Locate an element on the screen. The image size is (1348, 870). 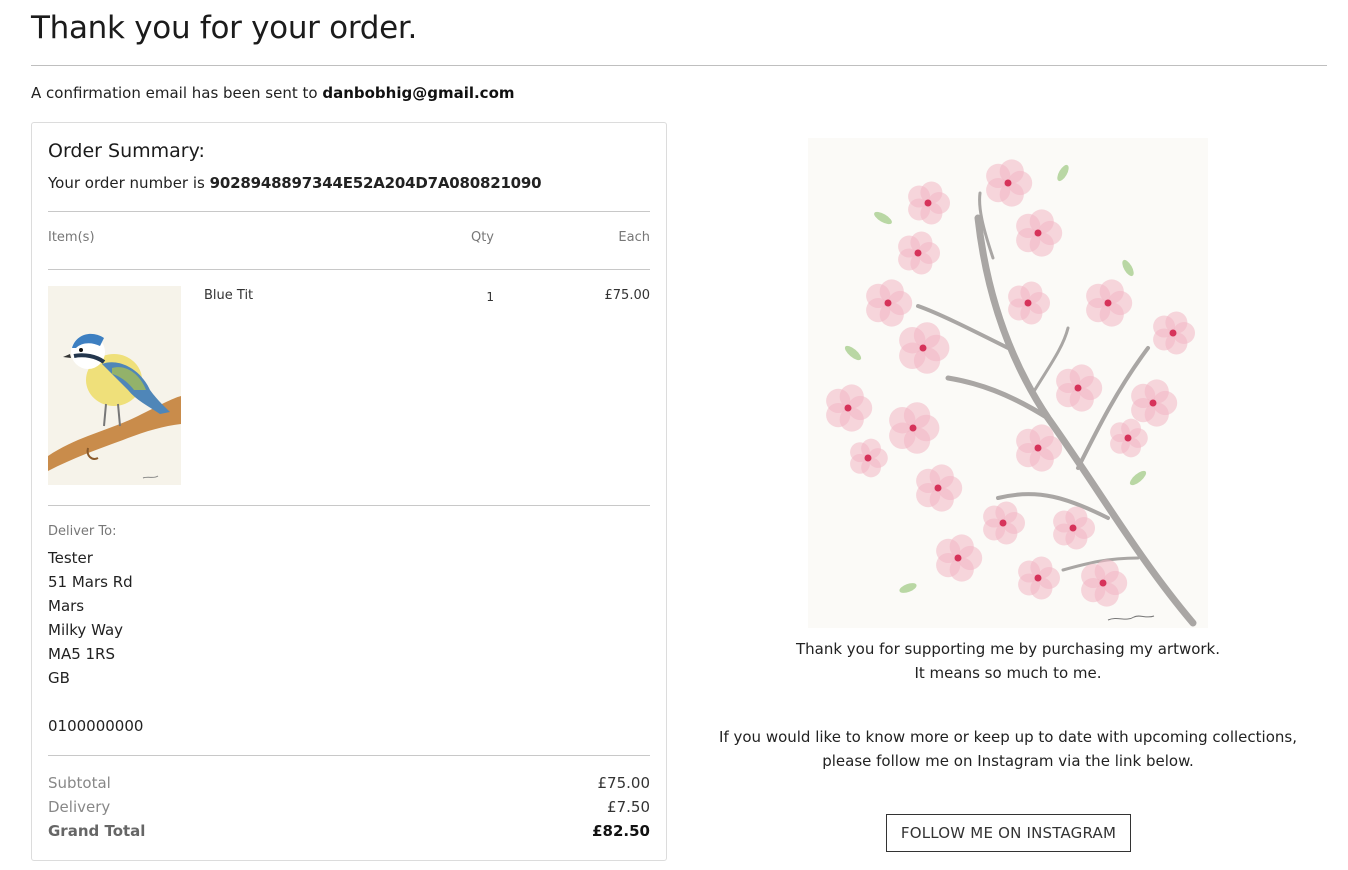
blue-tit-image is located at coordinates (114, 385).